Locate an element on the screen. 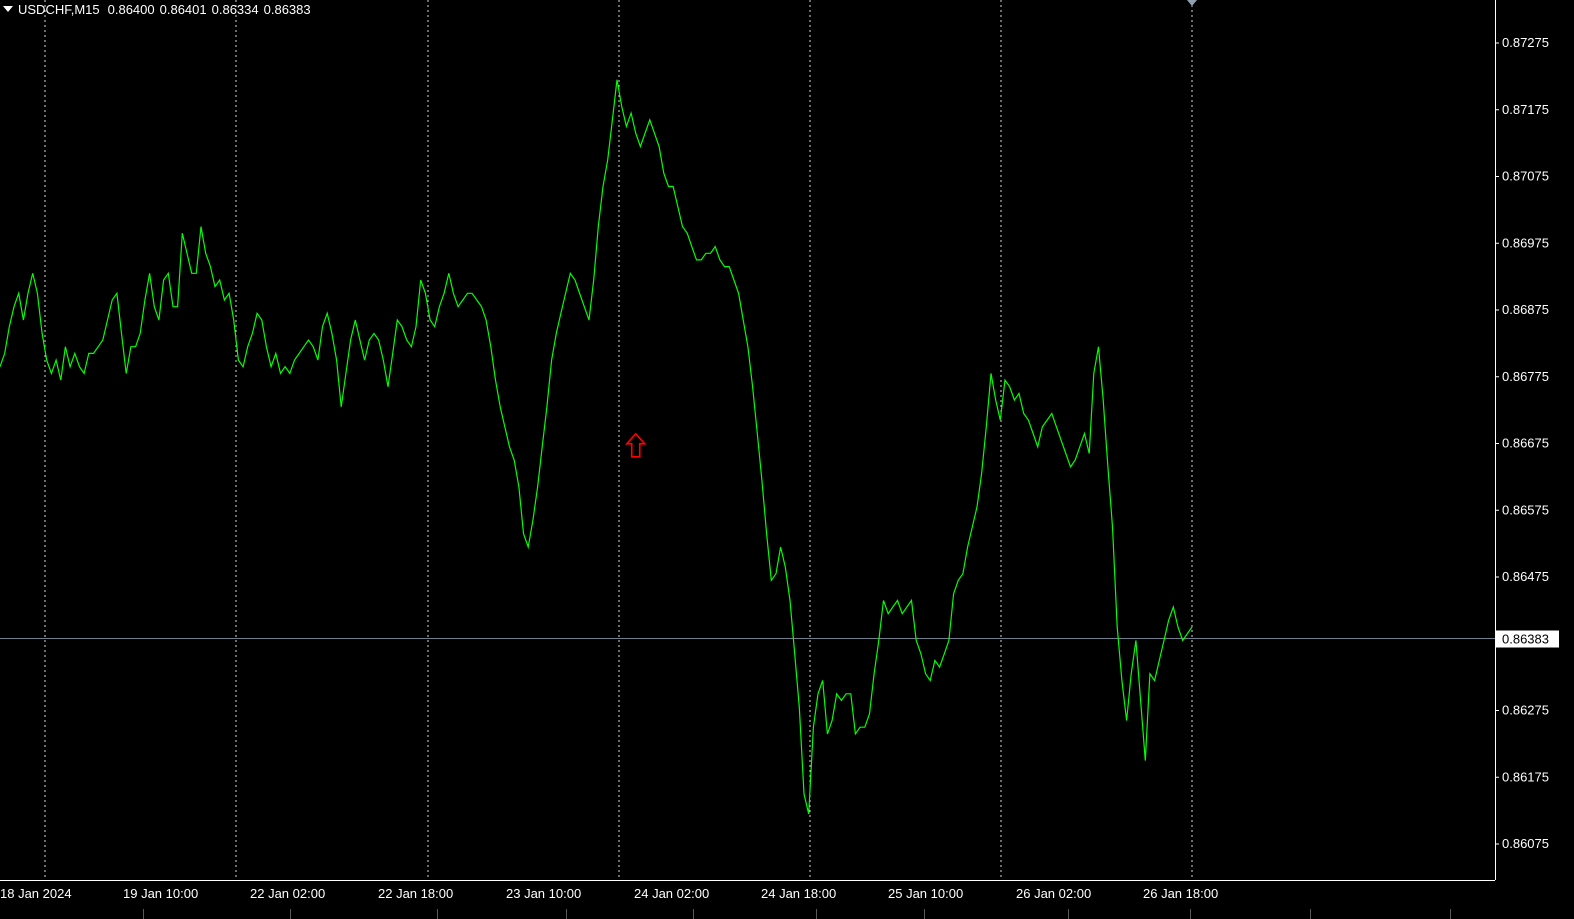 The image size is (1574, 919). close-price: 0.86383 is located at coordinates (287, 9).